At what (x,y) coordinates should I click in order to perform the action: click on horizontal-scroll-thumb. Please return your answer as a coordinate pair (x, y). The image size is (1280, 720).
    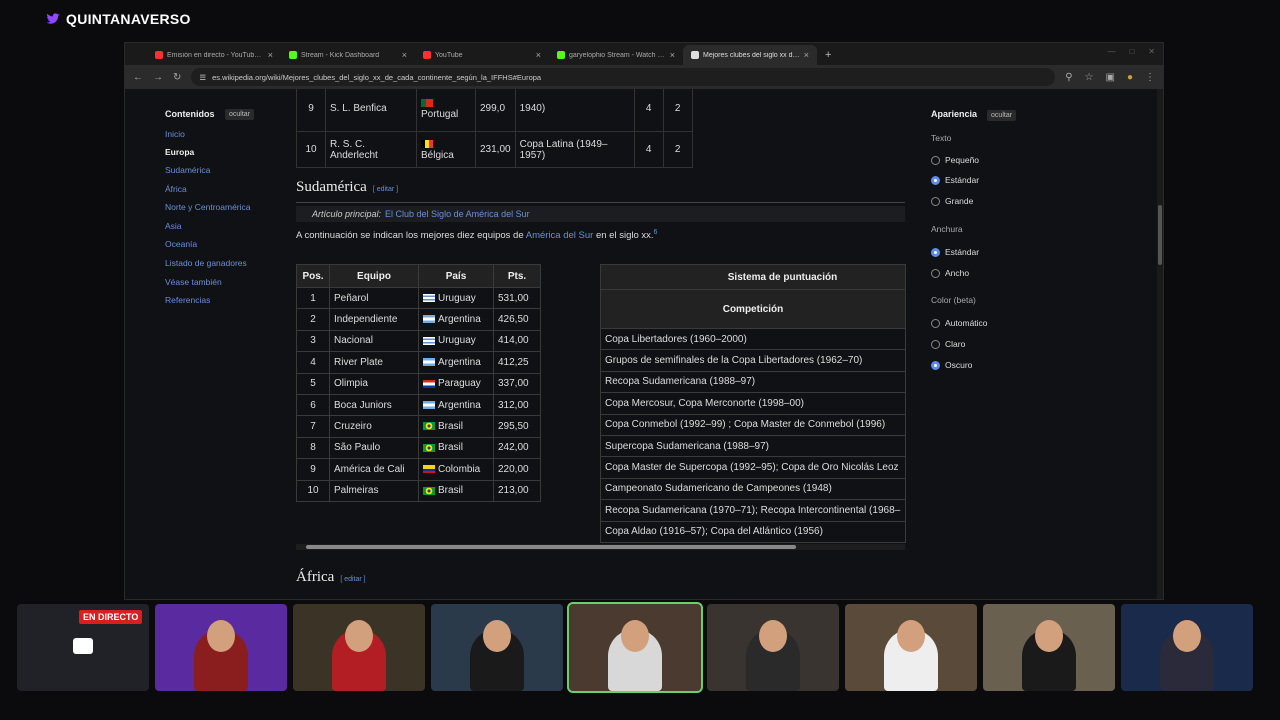
    Looking at the image, I should click on (551, 547).